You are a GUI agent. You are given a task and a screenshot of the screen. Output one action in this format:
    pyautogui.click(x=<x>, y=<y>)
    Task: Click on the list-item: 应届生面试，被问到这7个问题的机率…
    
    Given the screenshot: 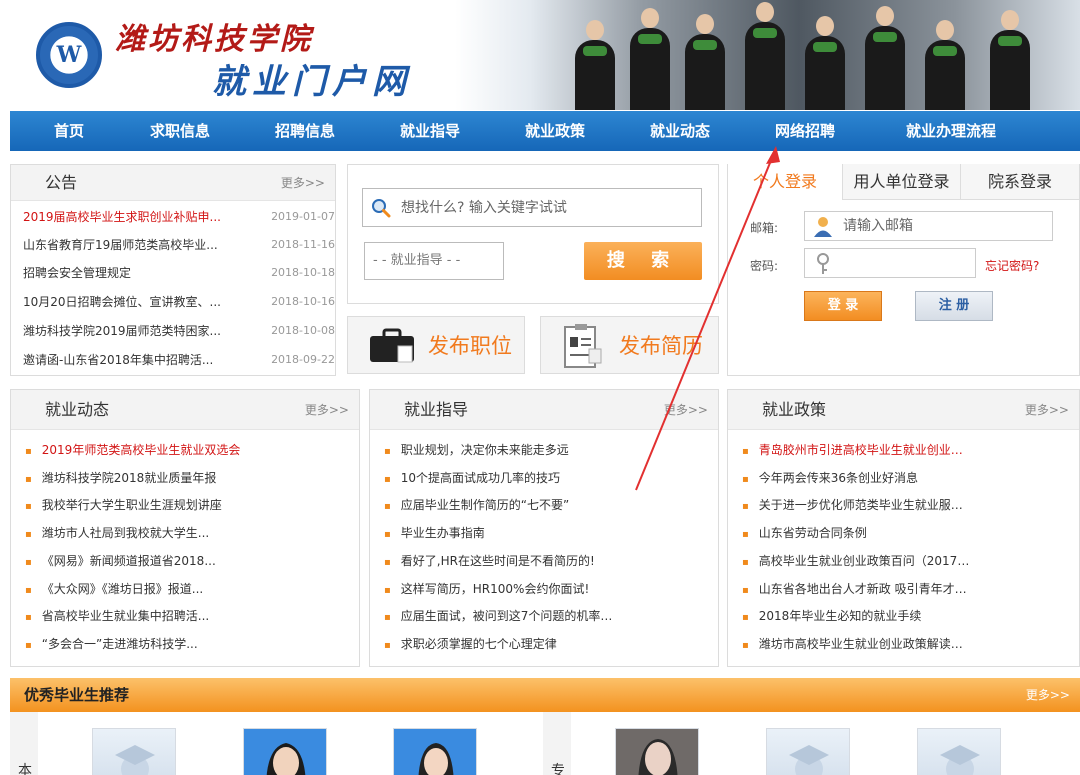 What is the action you would take?
    pyautogui.click(x=498, y=616)
    